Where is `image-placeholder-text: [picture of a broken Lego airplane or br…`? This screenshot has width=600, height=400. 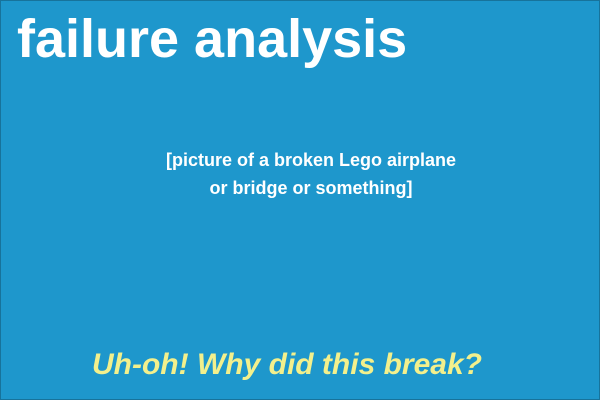 image-placeholder-text: [picture of a broken Lego airplane or br… is located at coordinates (300, 174).